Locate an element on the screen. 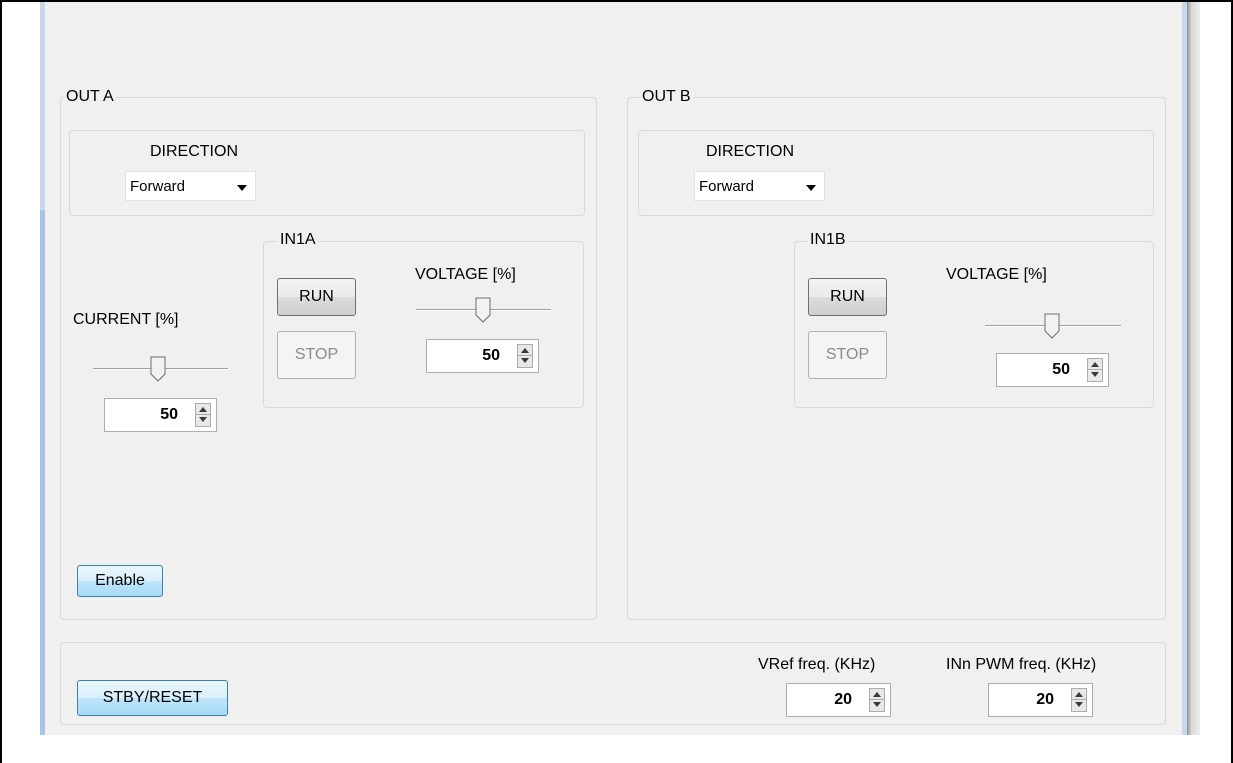 The height and width of the screenshot is (763, 1233). vref-freq-spinbox: 20 is located at coordinates (838, 700).